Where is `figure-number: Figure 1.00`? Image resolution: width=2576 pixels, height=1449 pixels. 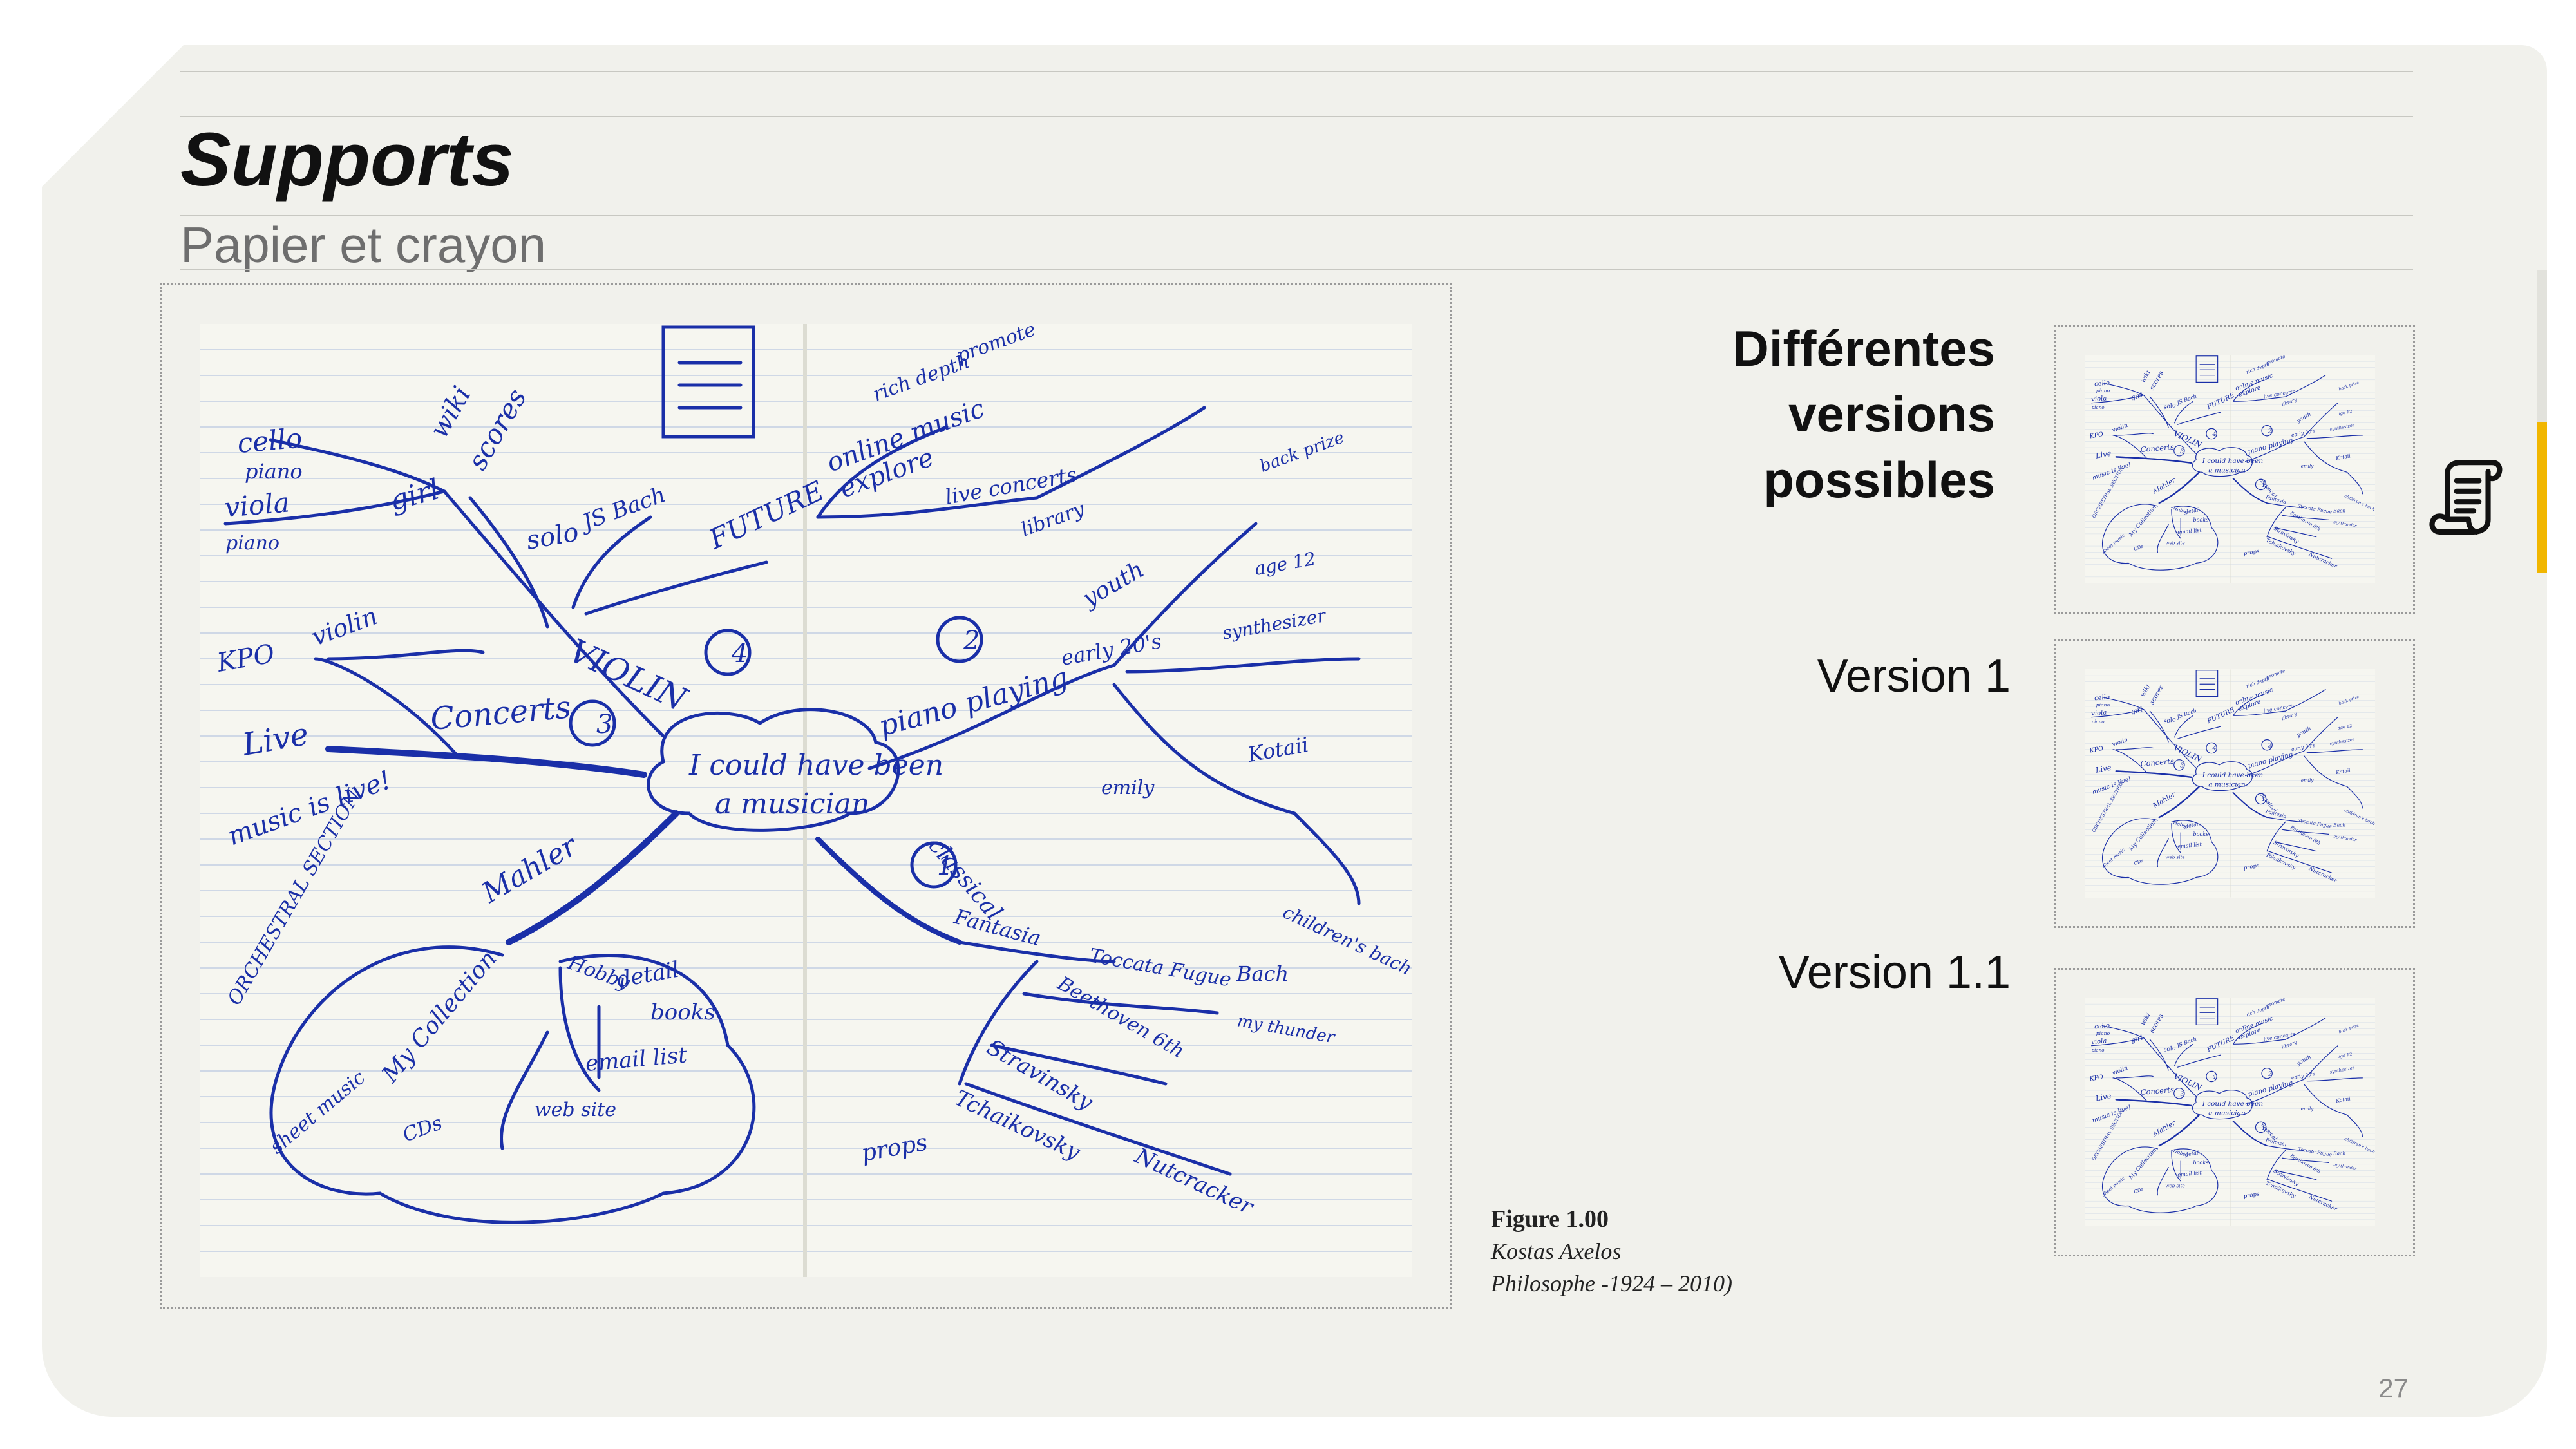 figure-number: Figure 1.00 is located at coordinates (1550, 1220).